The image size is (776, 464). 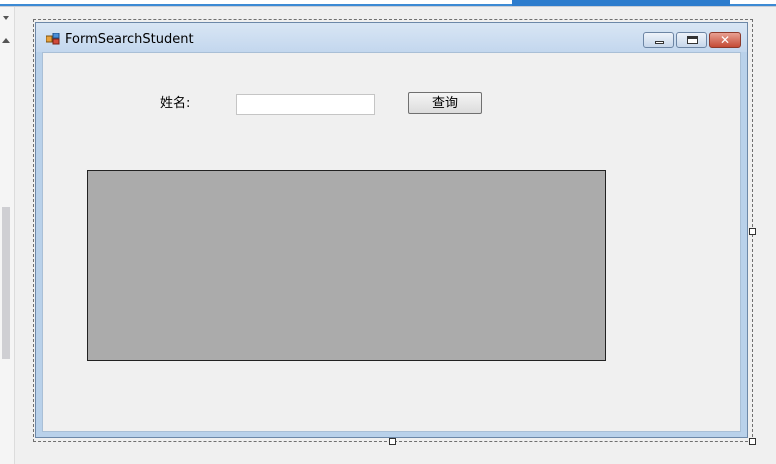 I want to click on tab-underline, so click(x=256, y=5).